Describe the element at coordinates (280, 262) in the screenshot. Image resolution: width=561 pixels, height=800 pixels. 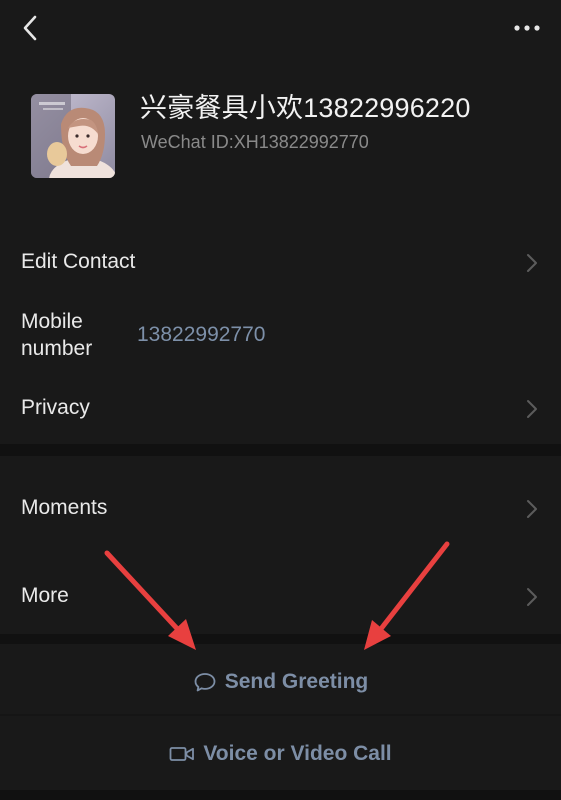
I see `edit-contact-row: Edit Contact` at that location.